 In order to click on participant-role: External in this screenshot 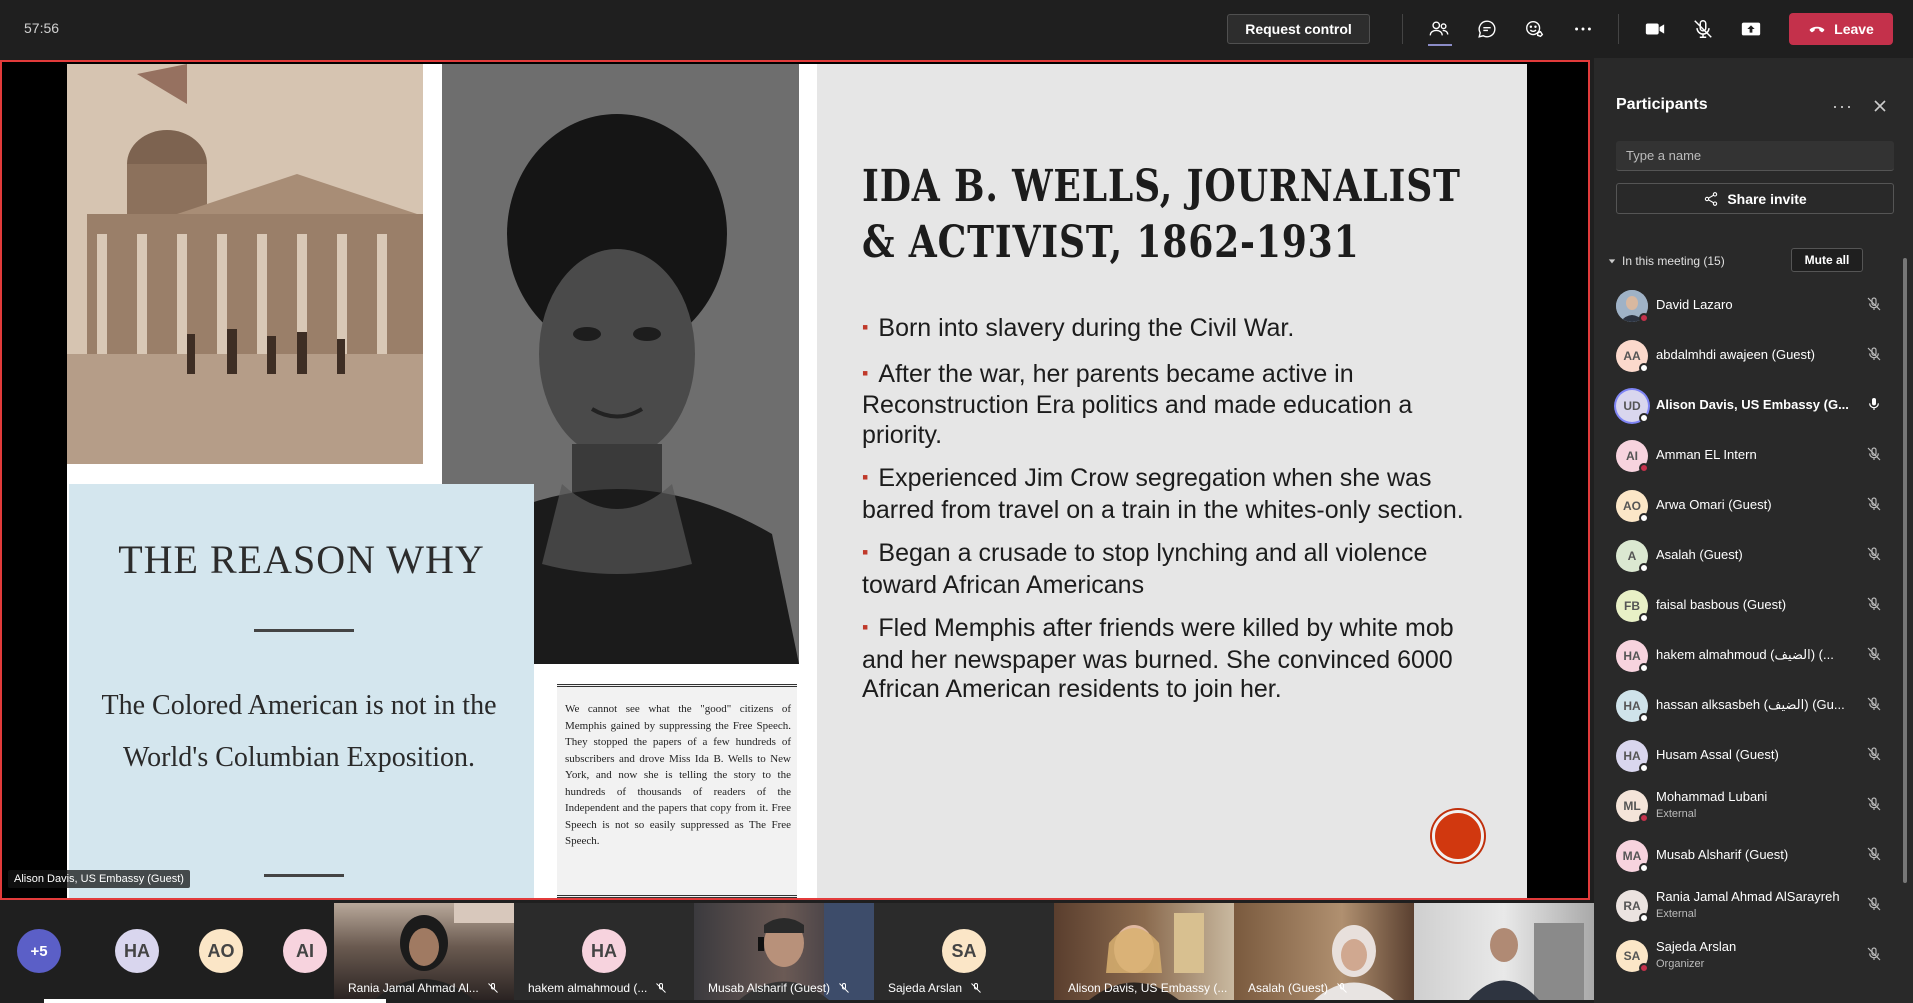, I will do `click(1676, 814)`.